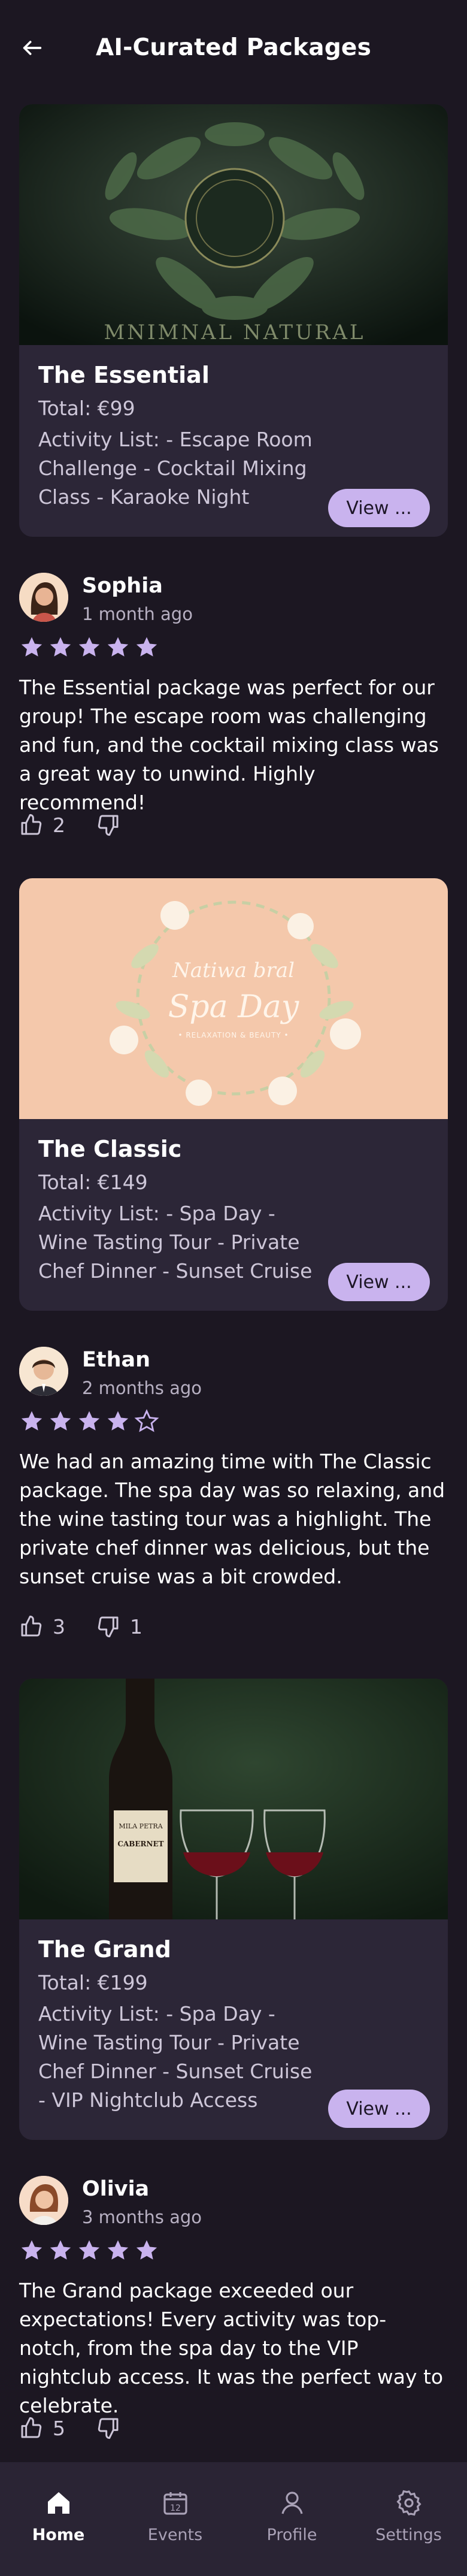 Image resolution: width=467 pixels, height=2576 pixels. I want to click on bottle-label-top: MILA PETRA, so click(141, 1826).